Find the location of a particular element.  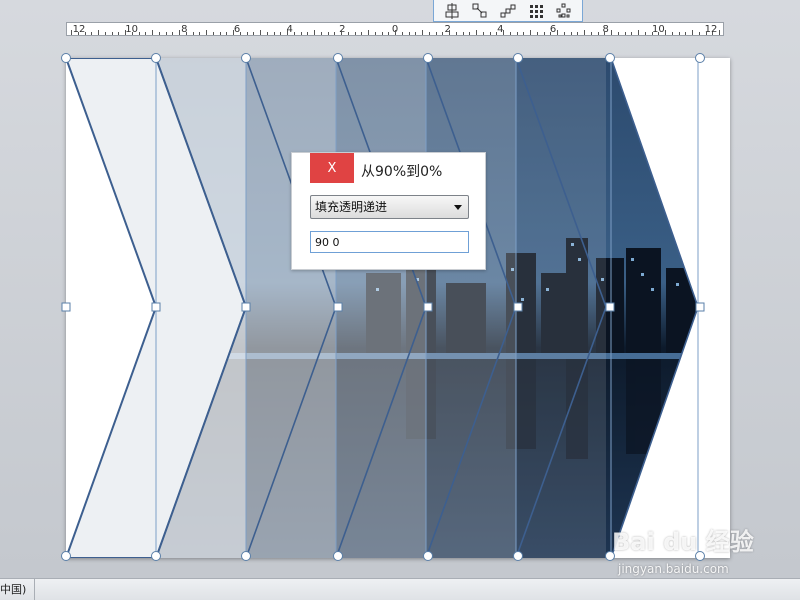

align-toolbar is located at coordinates (508, 11).